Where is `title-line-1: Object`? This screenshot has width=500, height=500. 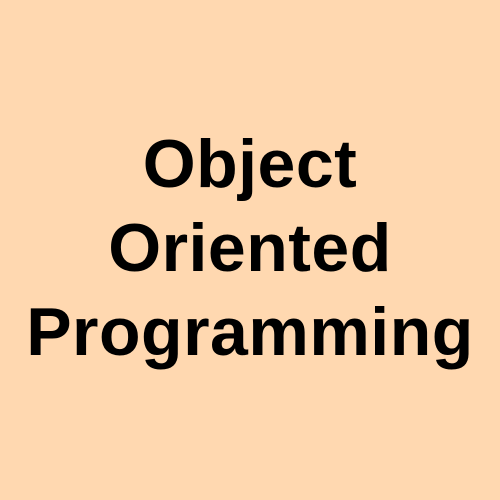
title-line-1: Object is located at coordinates (250, 164).